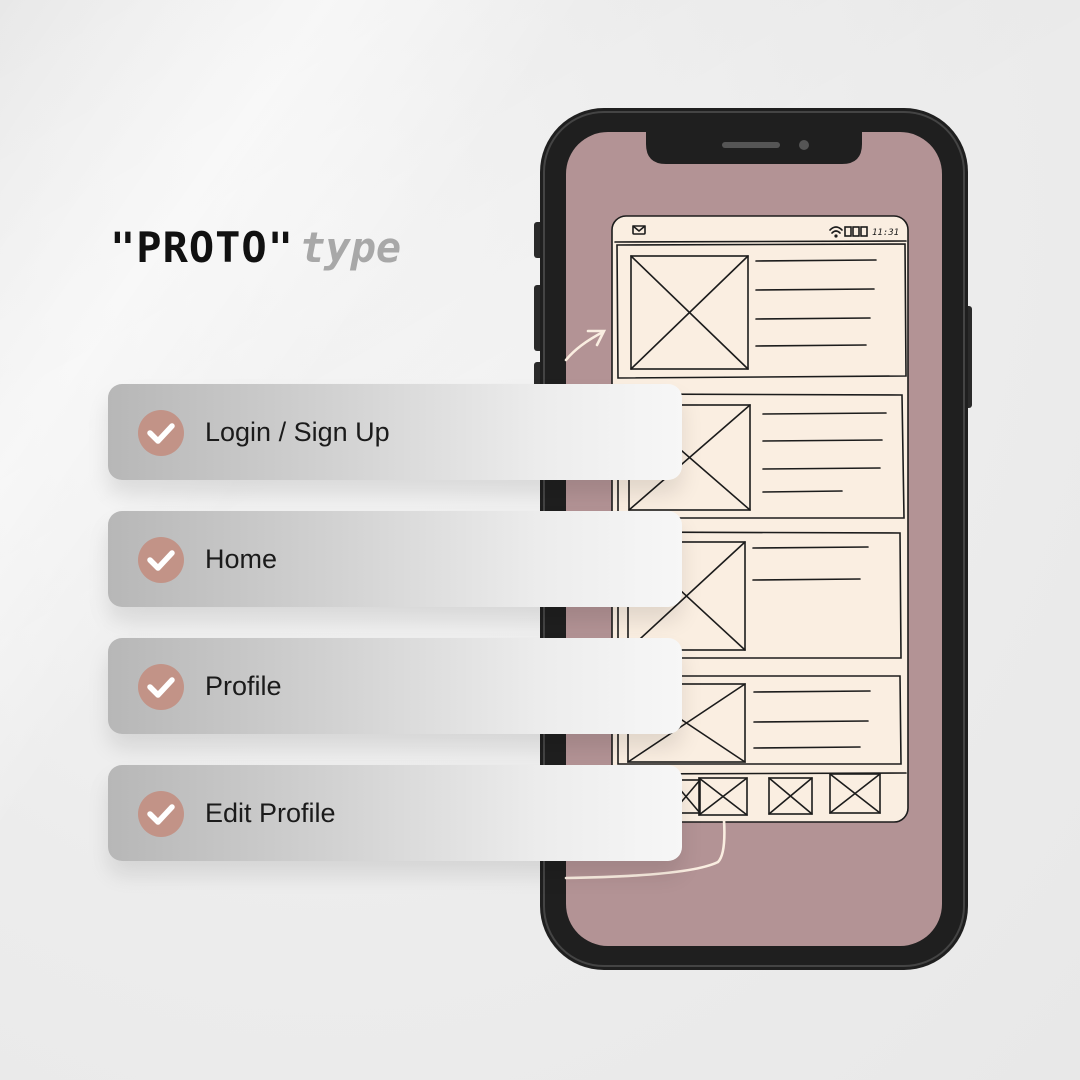 The width and height of the screenshot is (1080, 1080). I want to click on checklist-item-label: Login / Sign Up, so click(297, 432).